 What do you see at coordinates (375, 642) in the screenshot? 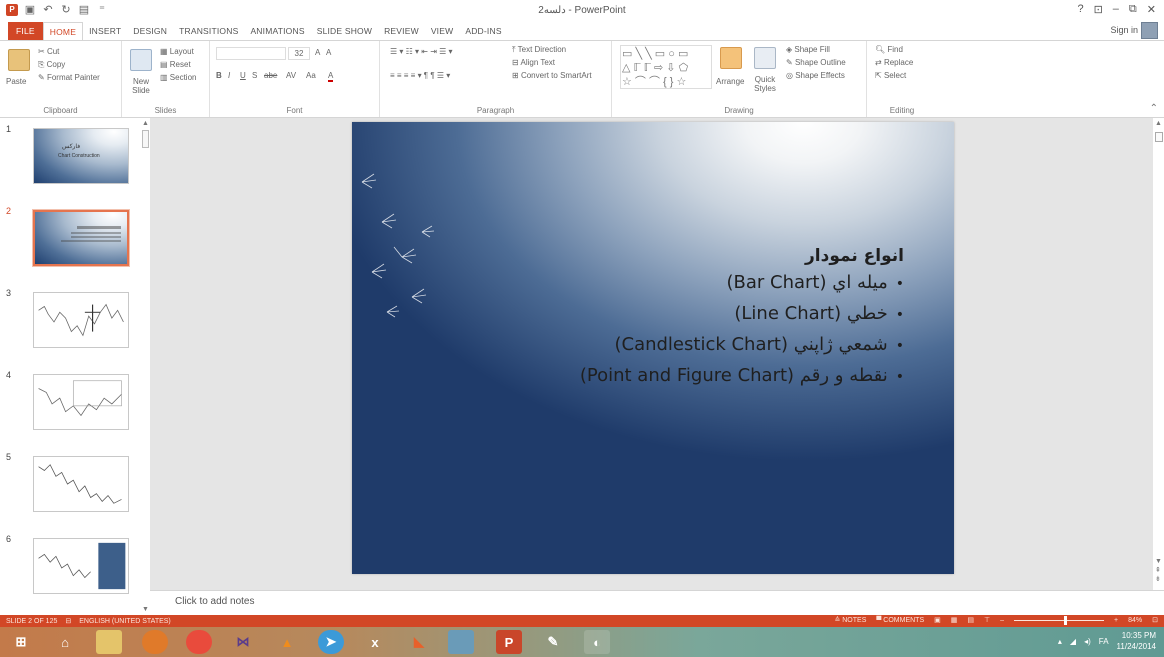
I see `excel-icon: x` at bounding box center [375, 642].